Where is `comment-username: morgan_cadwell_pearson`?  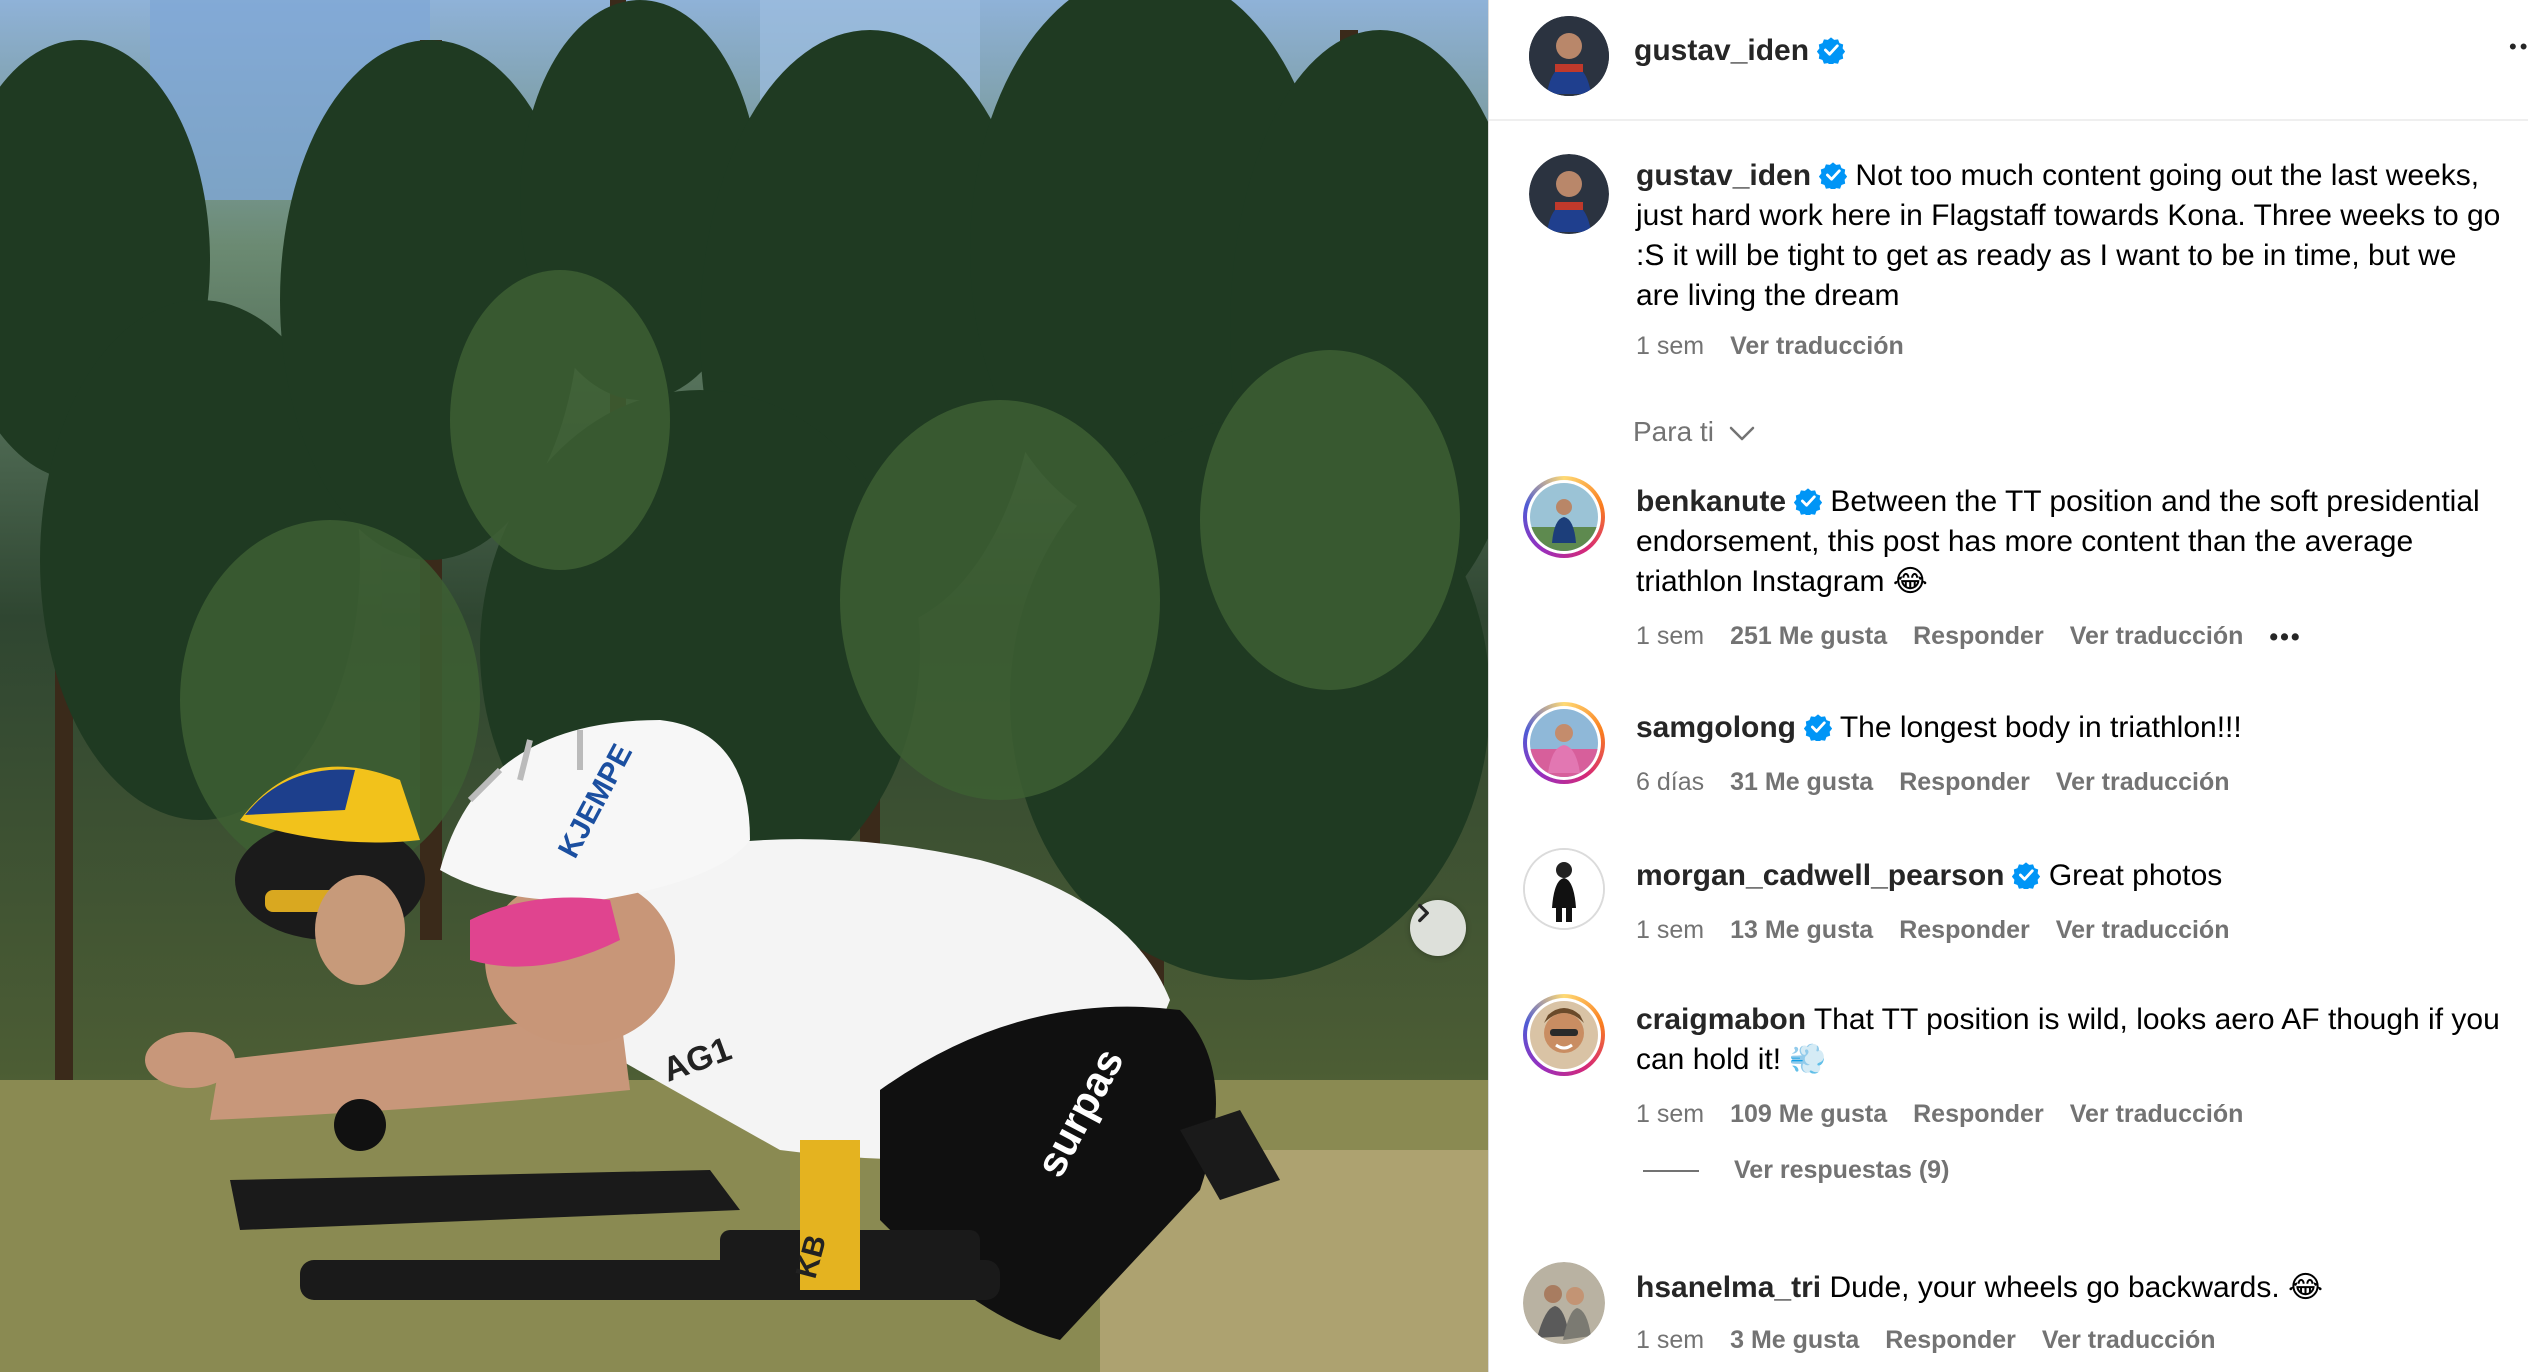 comment-username: morgan_cadwell_pearson is located at coordinates (1820, 875).